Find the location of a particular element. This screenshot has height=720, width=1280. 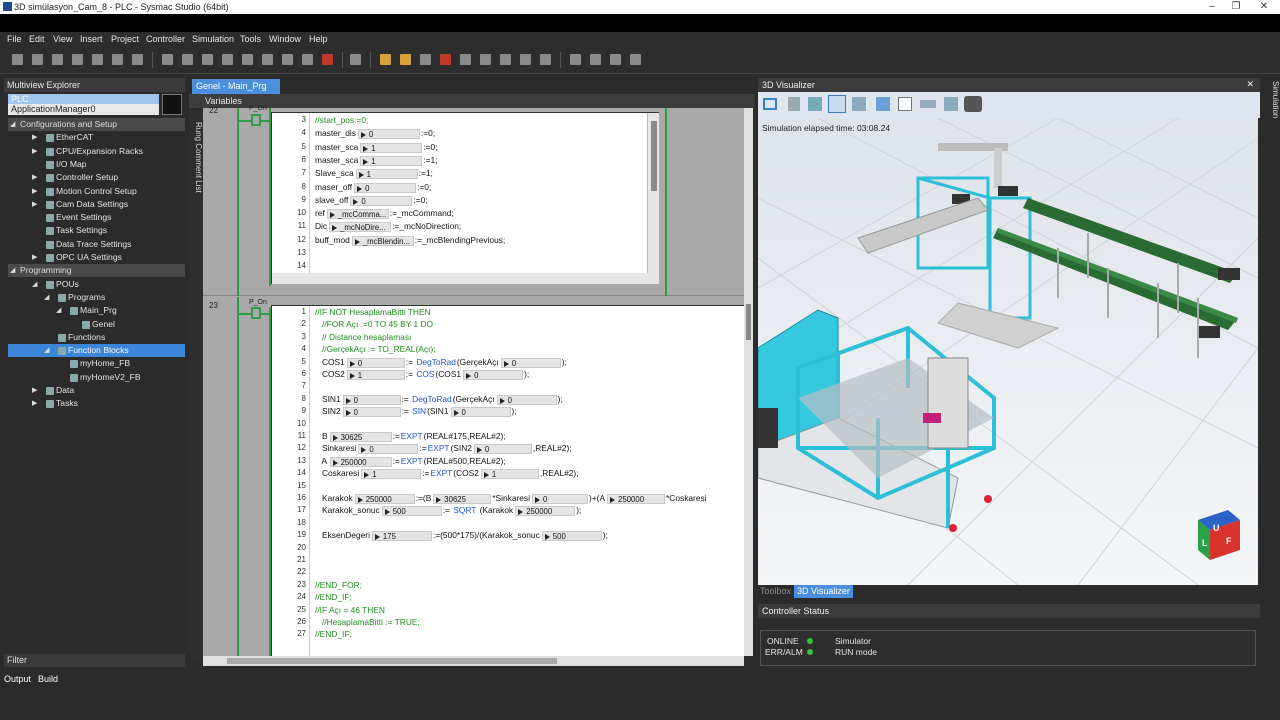

zoom-fit-icon is located at coordinates (635, 59).